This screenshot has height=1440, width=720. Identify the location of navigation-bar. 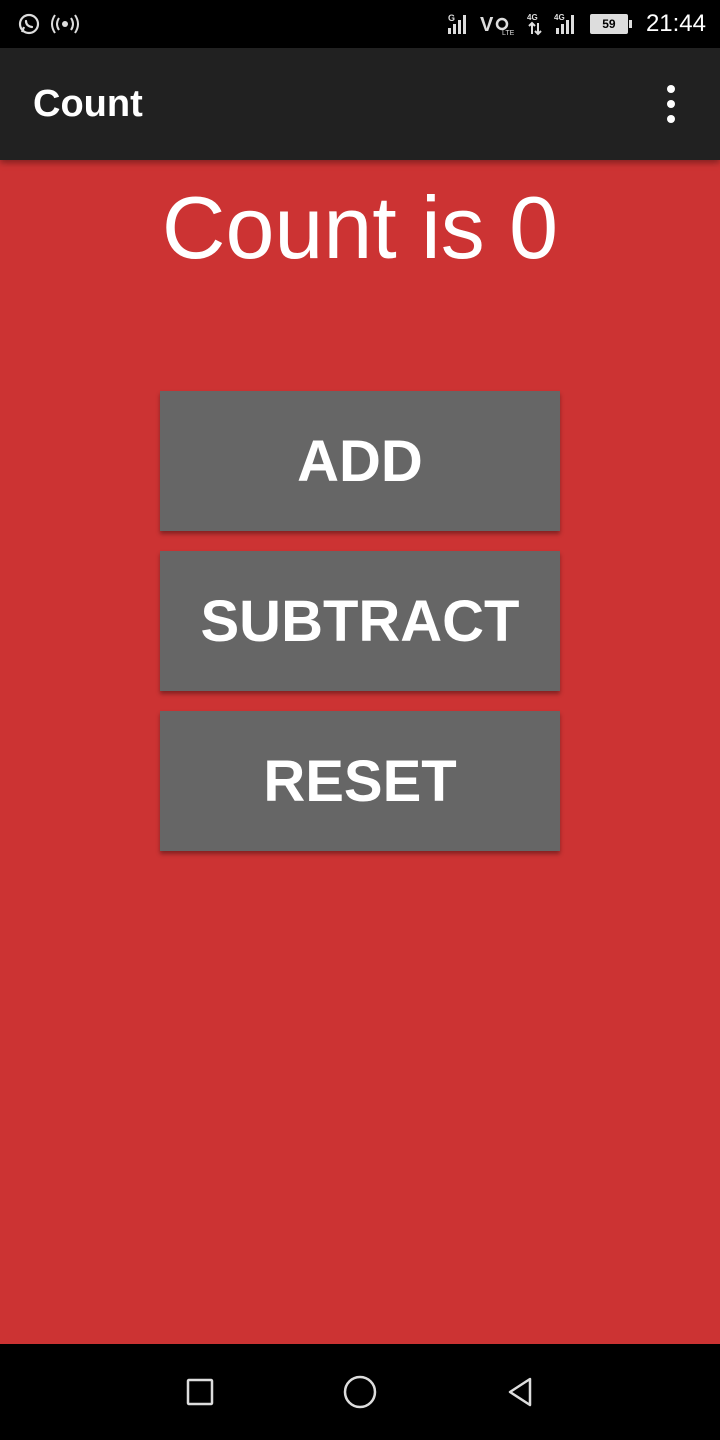
(360, 1392).